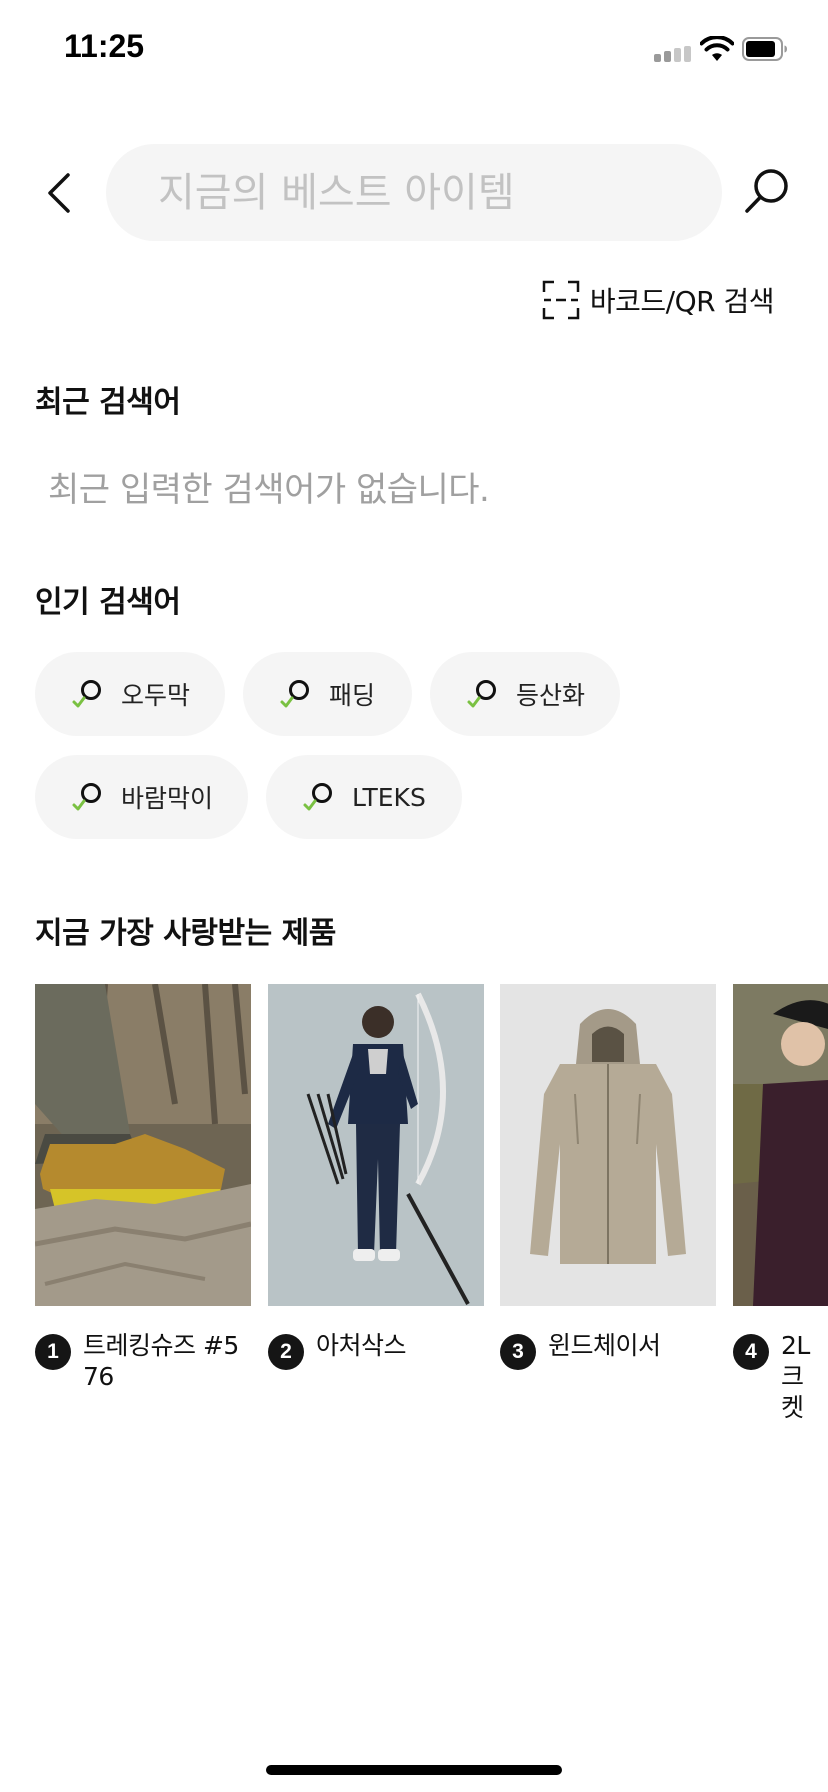 The height and width of the screenshot is (1792, 828). I want to click on product-card: 4 2L 크 켓, so click(780, 1203).